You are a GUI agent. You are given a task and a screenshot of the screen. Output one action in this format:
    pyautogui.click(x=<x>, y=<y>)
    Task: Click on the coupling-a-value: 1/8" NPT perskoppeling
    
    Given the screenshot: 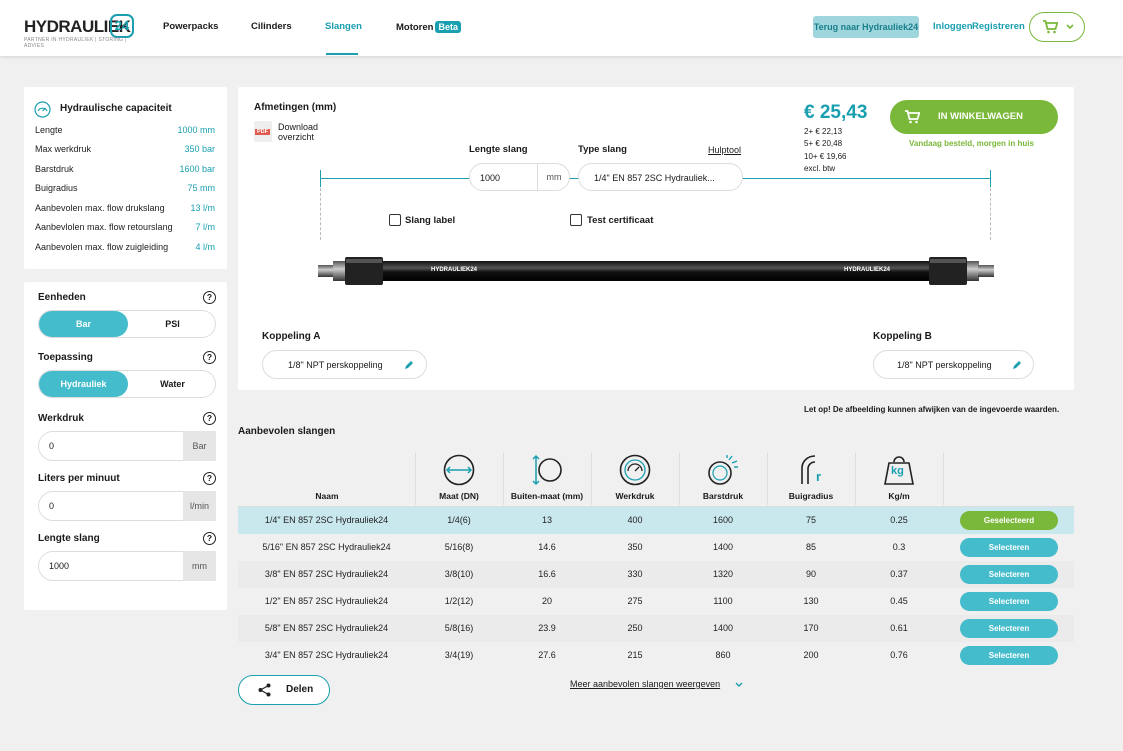 What is the action you would take?
    pyautogui.click(x=335, y=365)
    